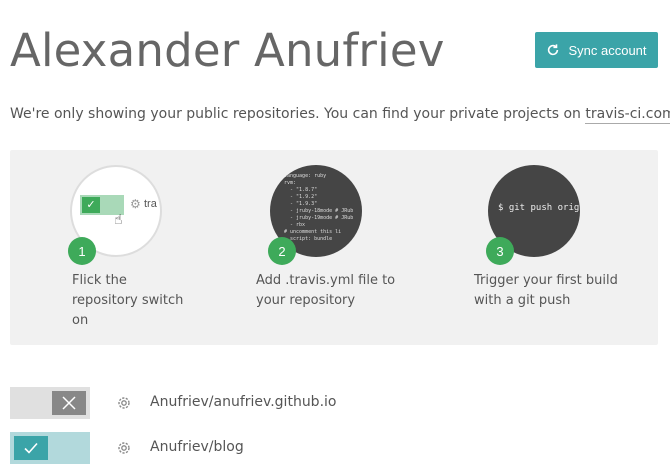  What do you see at coordinates (128, 300) in the screenshot?
I see `step-1-text: Flick the repository switch on` at bounding box center [128, 300].